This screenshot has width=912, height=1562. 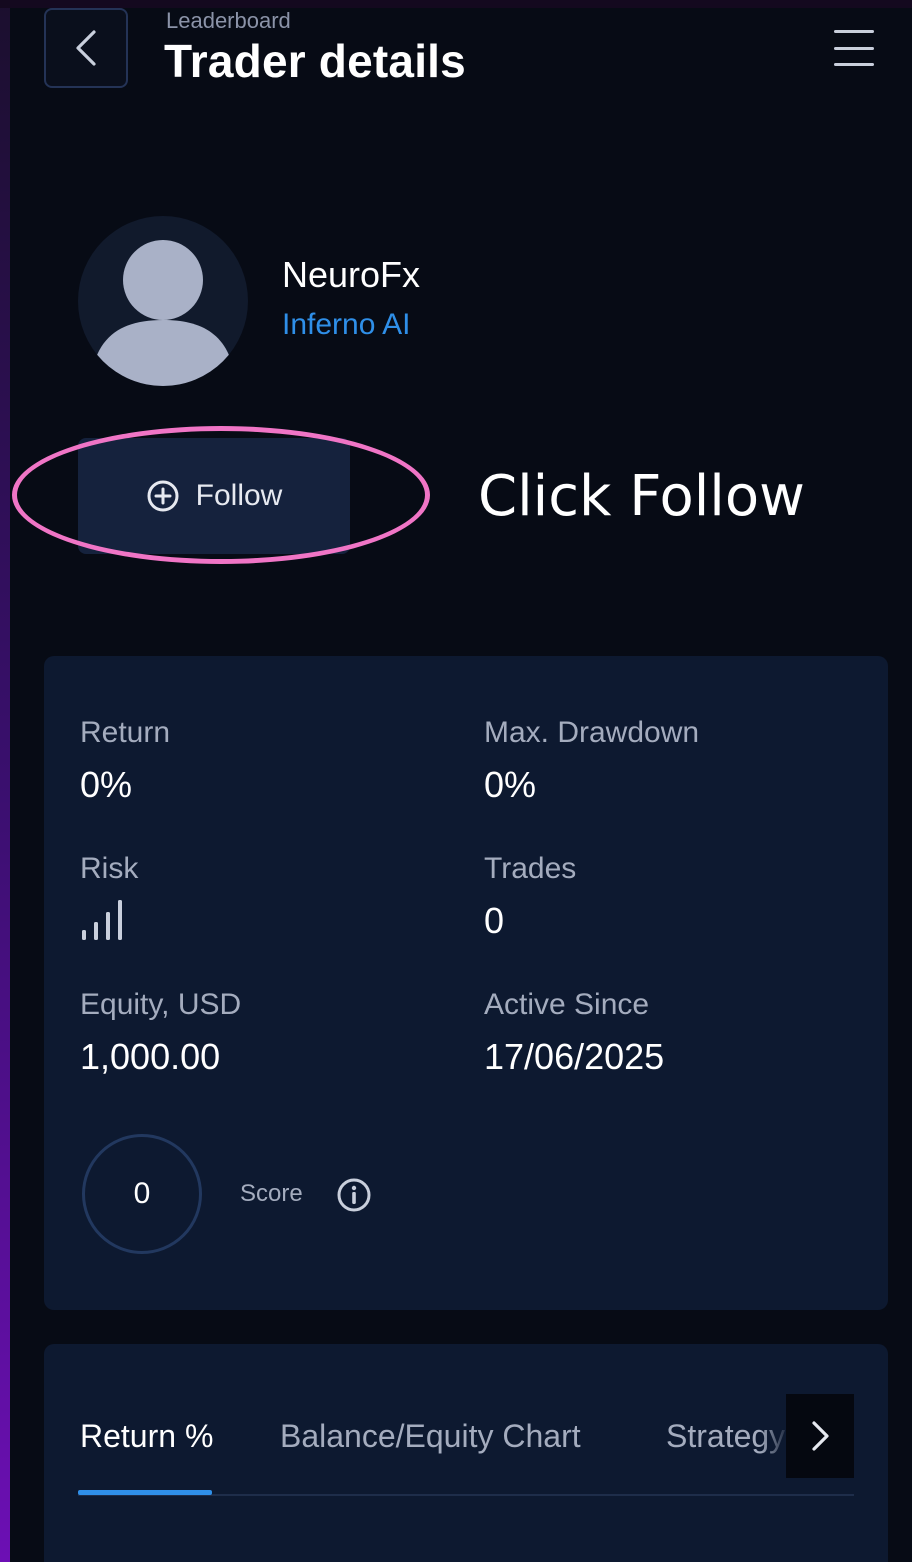 What do you see at coordinates (530, 868) in the screenshot?
I see `trades-label: Trades` at bounding box center [530, 868].